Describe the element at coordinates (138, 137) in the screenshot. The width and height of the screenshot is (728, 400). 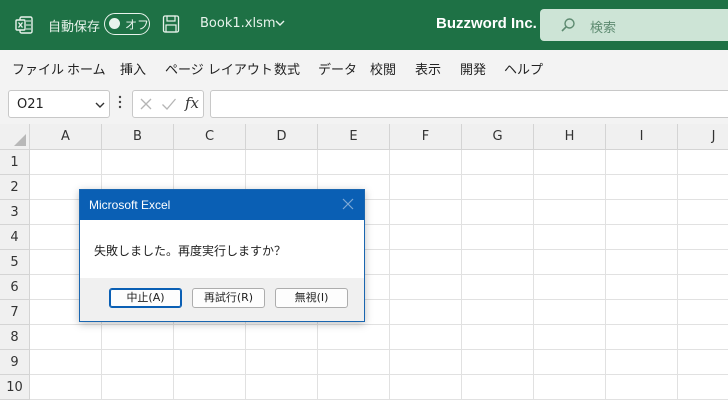
I see `column-header-b: B` at that location.